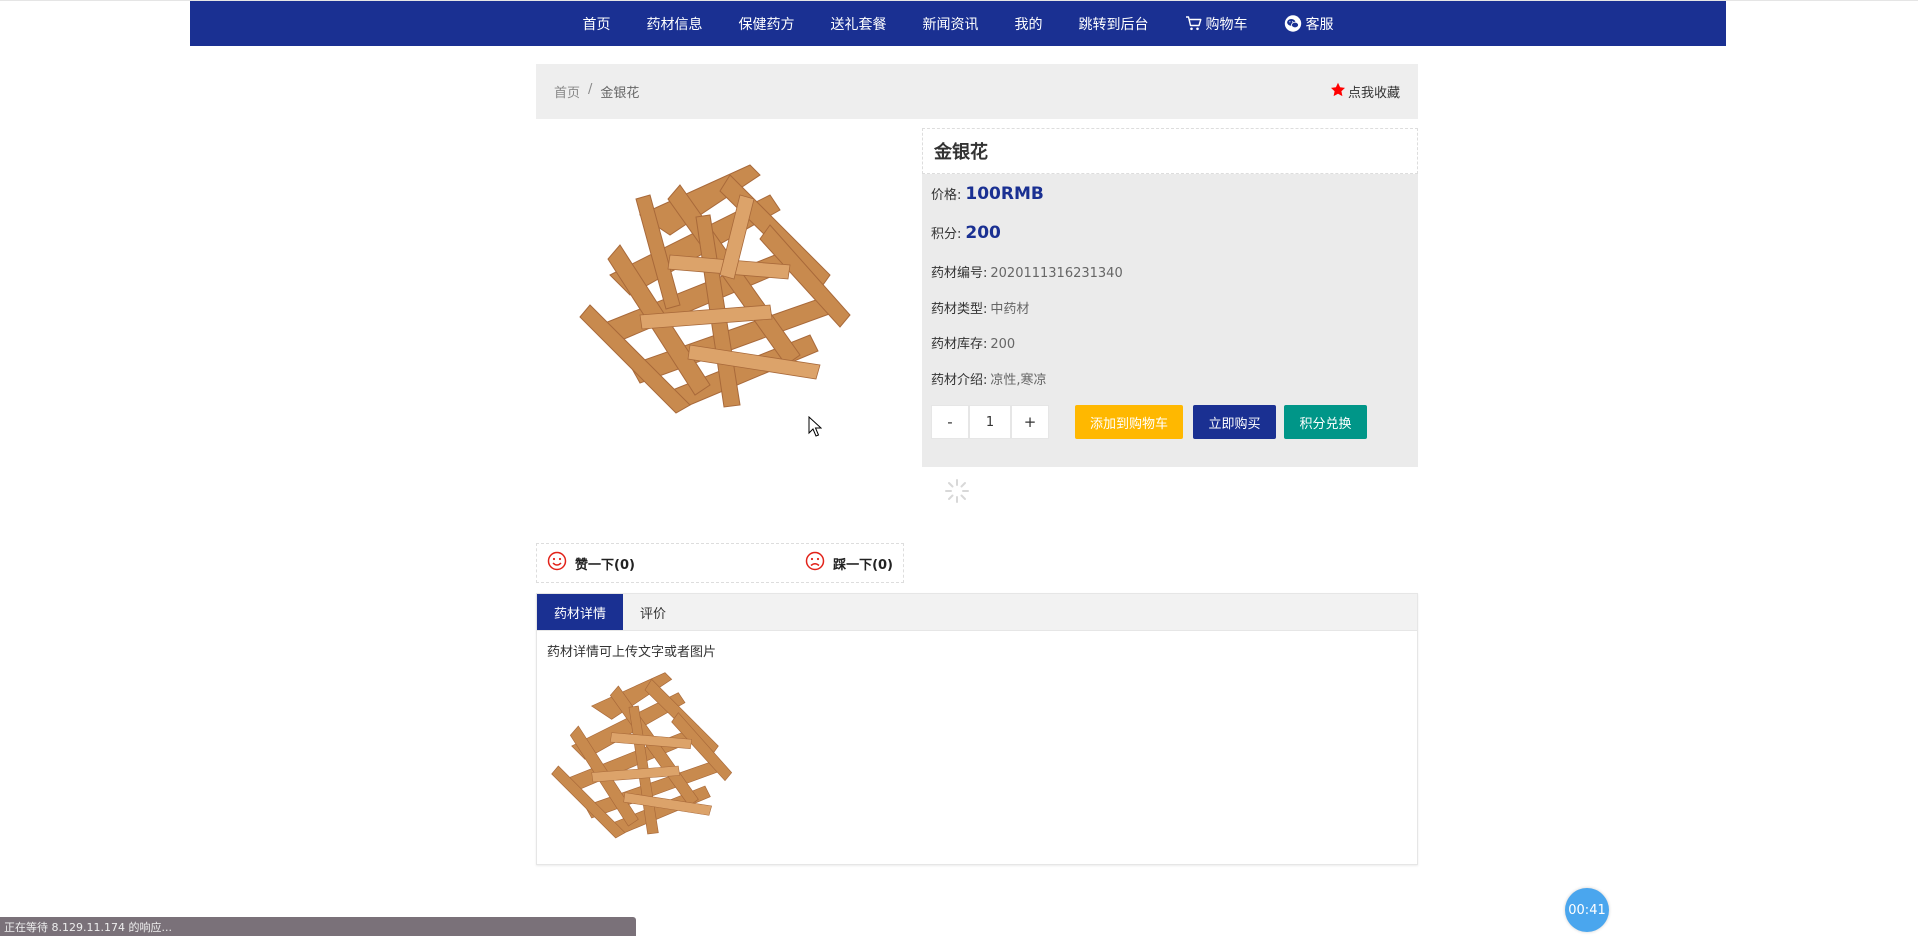  Describe the element at coordinates (715, 289) in the screenshot. I see `product-image` at that location.